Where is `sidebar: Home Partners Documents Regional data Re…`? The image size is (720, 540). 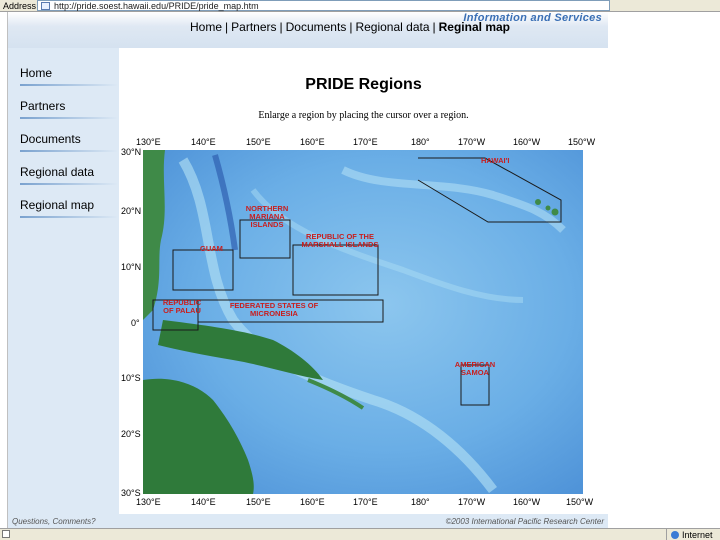 sidebar: Home Partners Documents Regional data Re… is located at coordinates (63, 281).